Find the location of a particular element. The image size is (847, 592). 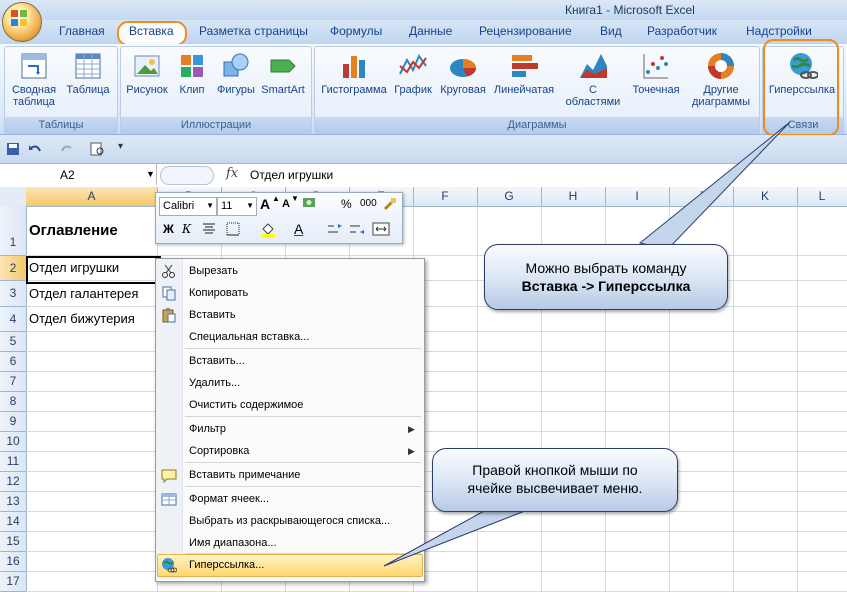

top-callout-line1: Можно выбрать команду is located at coordinates (606, 268).